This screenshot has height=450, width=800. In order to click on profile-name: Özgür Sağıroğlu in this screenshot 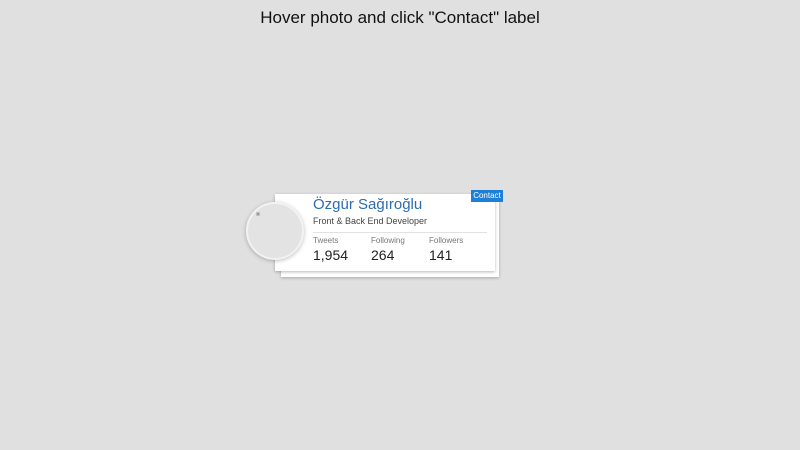, I will do `click(368, 204)`.